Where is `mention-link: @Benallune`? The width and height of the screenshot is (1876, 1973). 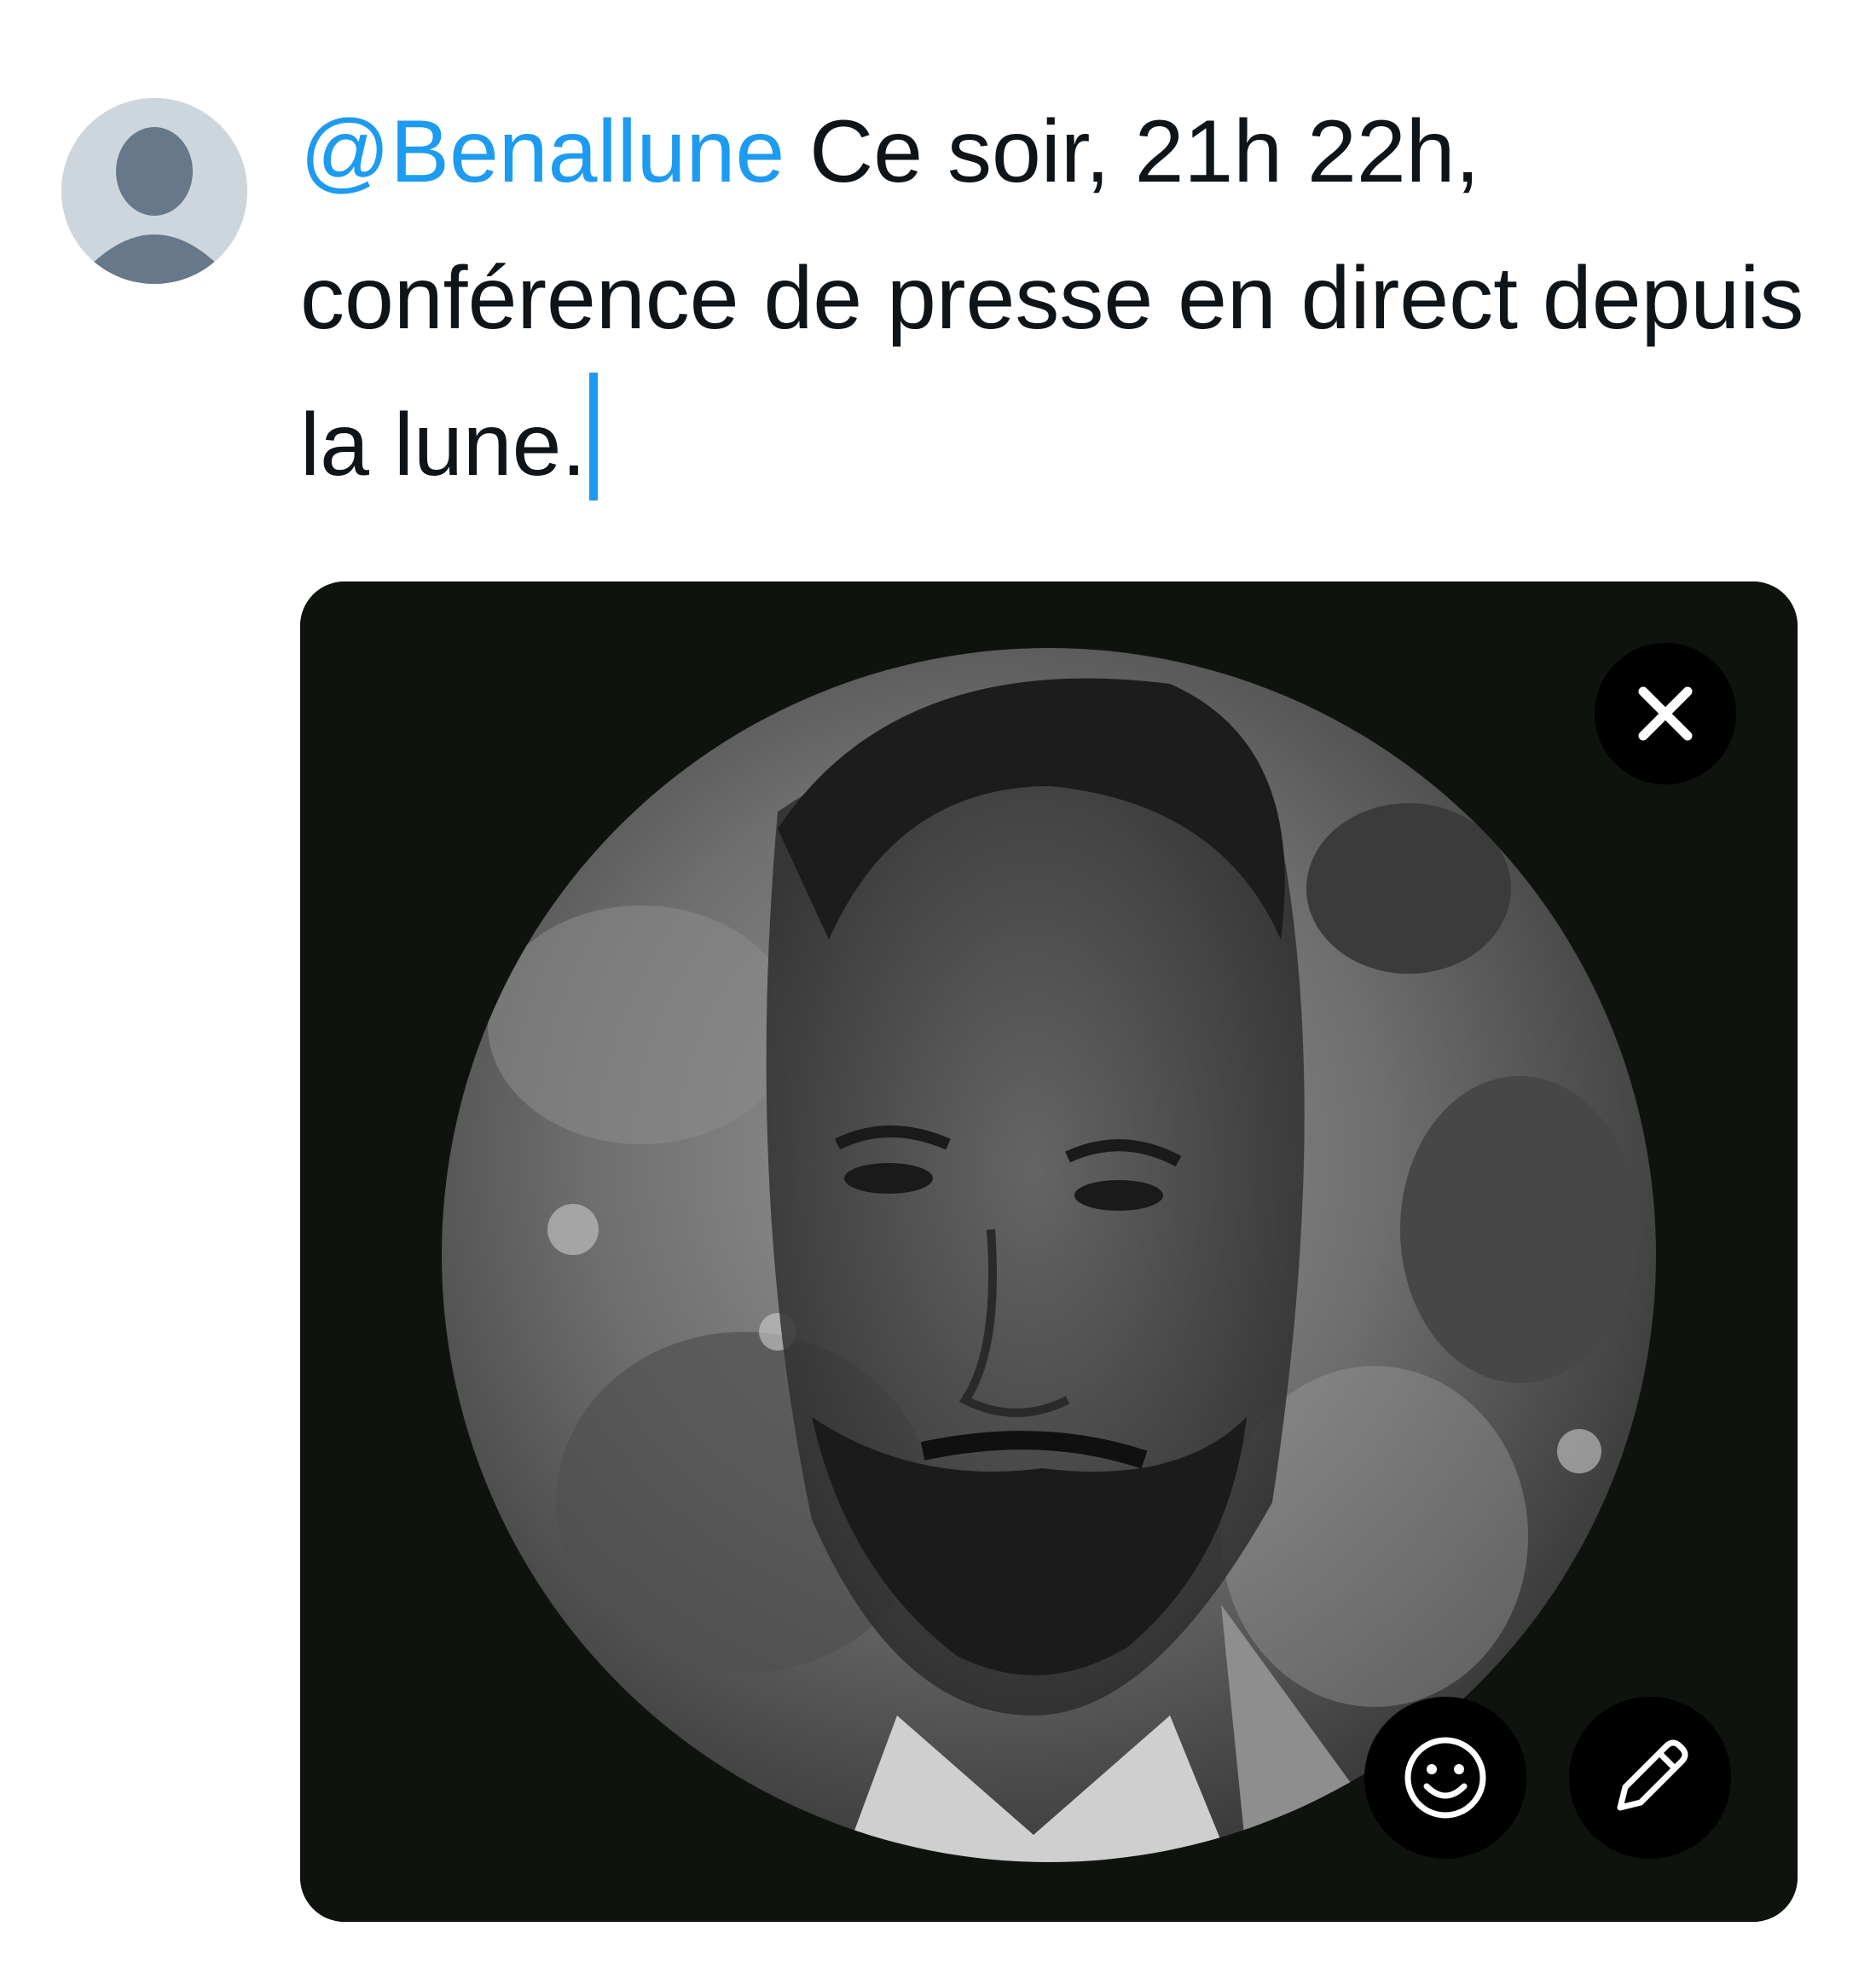
mention-link: @Benallune is located at coordinates (542, 152).